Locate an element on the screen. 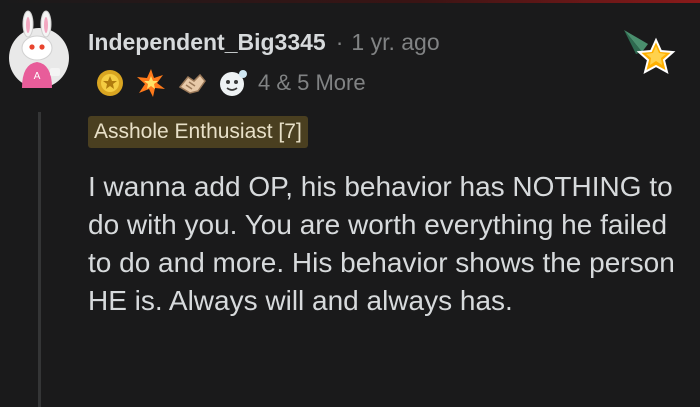 The height and width of the screenshot is (407, 700). more-awards-link: 4 & 5 More is located at coordinates (312, 83).